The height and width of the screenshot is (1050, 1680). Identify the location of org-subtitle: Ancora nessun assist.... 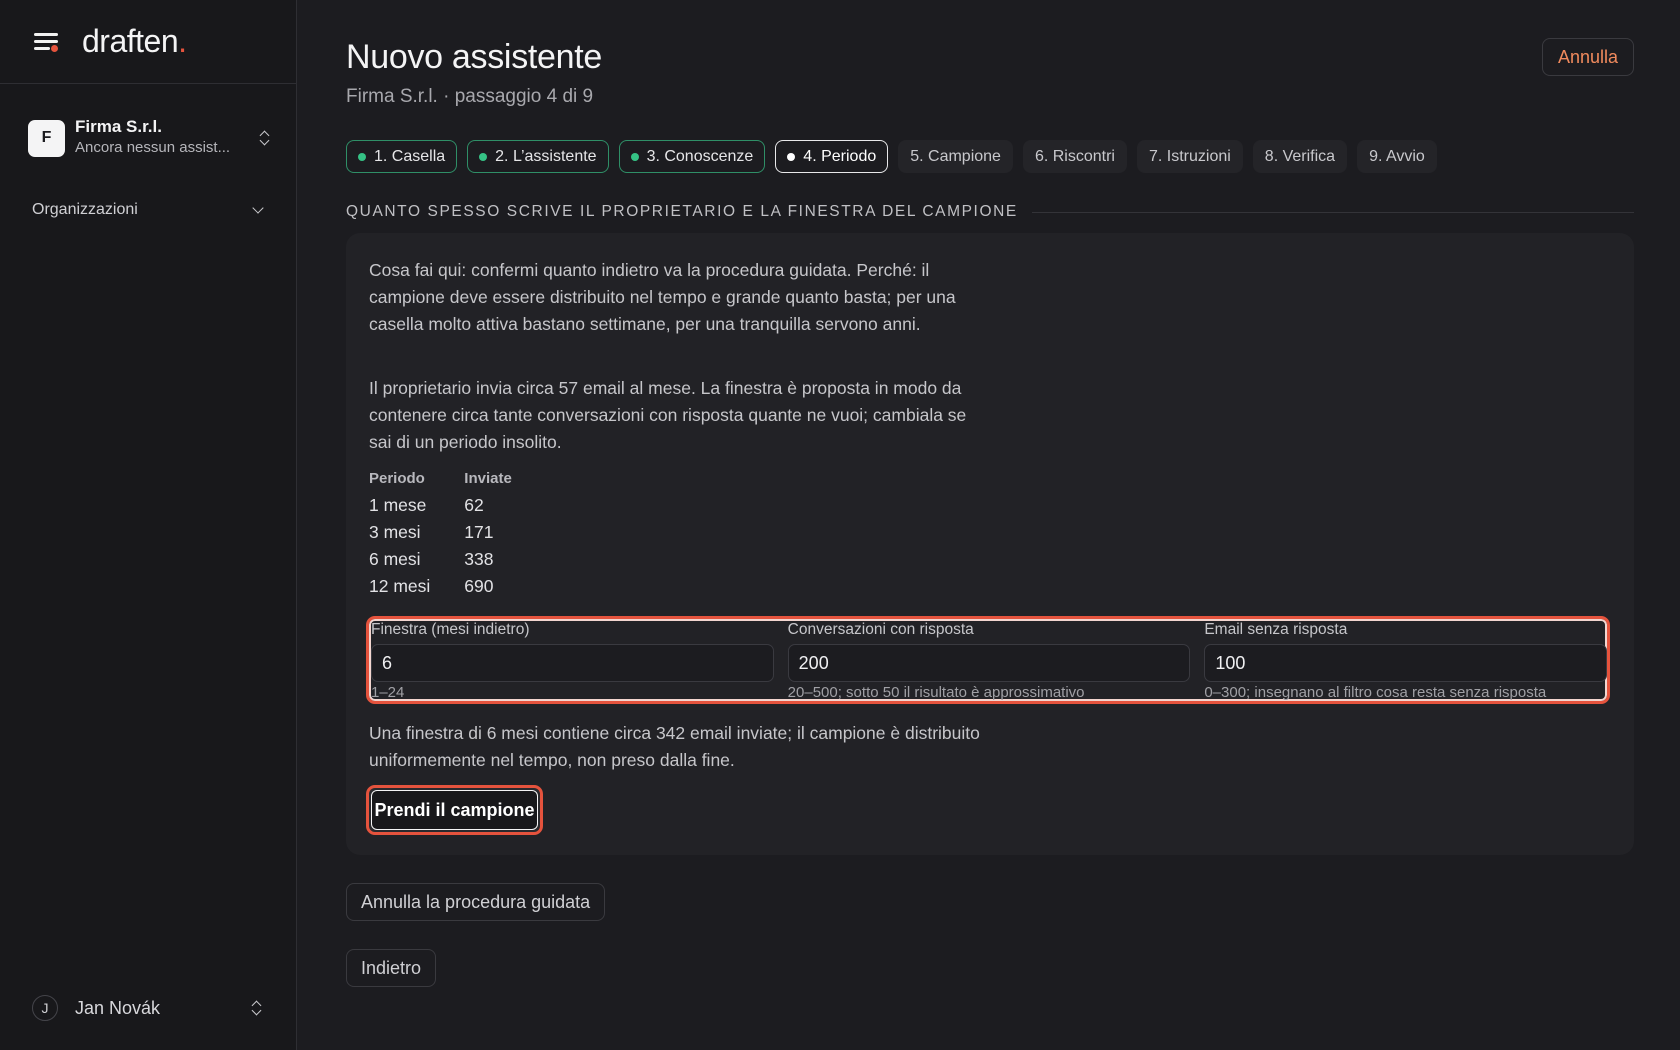
(153, 147).